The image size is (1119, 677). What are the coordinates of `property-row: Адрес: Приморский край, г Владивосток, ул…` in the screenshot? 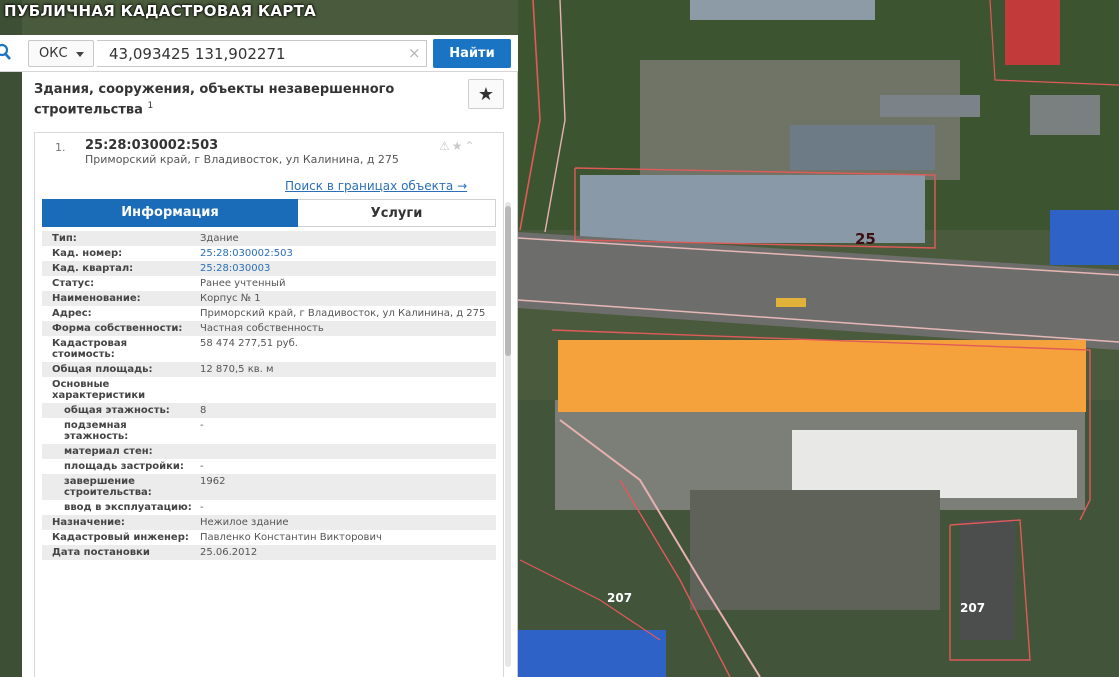 It's located at (269, 313).